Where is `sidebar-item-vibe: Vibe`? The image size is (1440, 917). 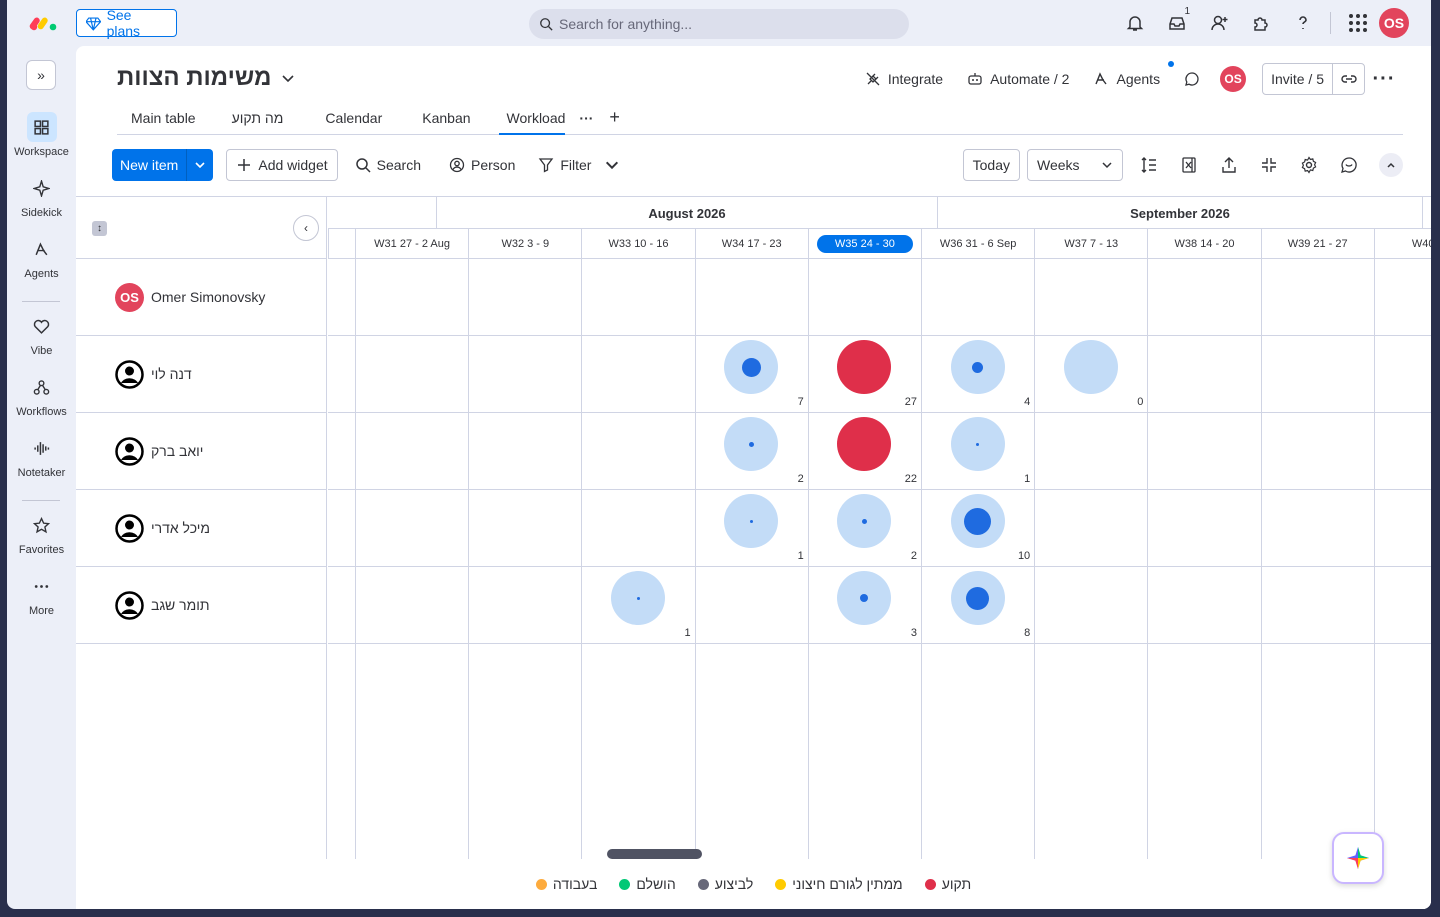
sidebar-item-vibe: Vibe is located at coordinates (41, 334).